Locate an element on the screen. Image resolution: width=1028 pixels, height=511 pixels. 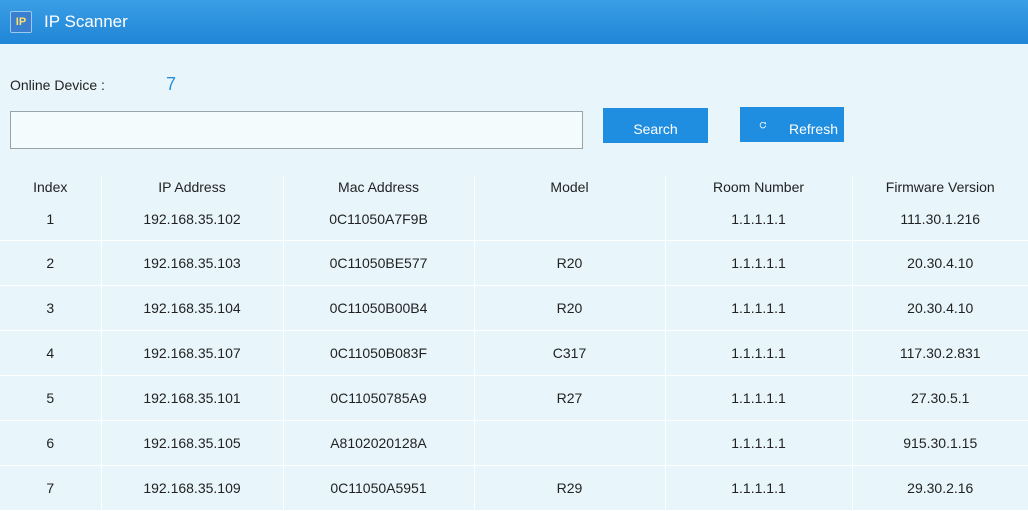
cell-ip-address: 192.168.35.101 is located at coordinates (191, 398).